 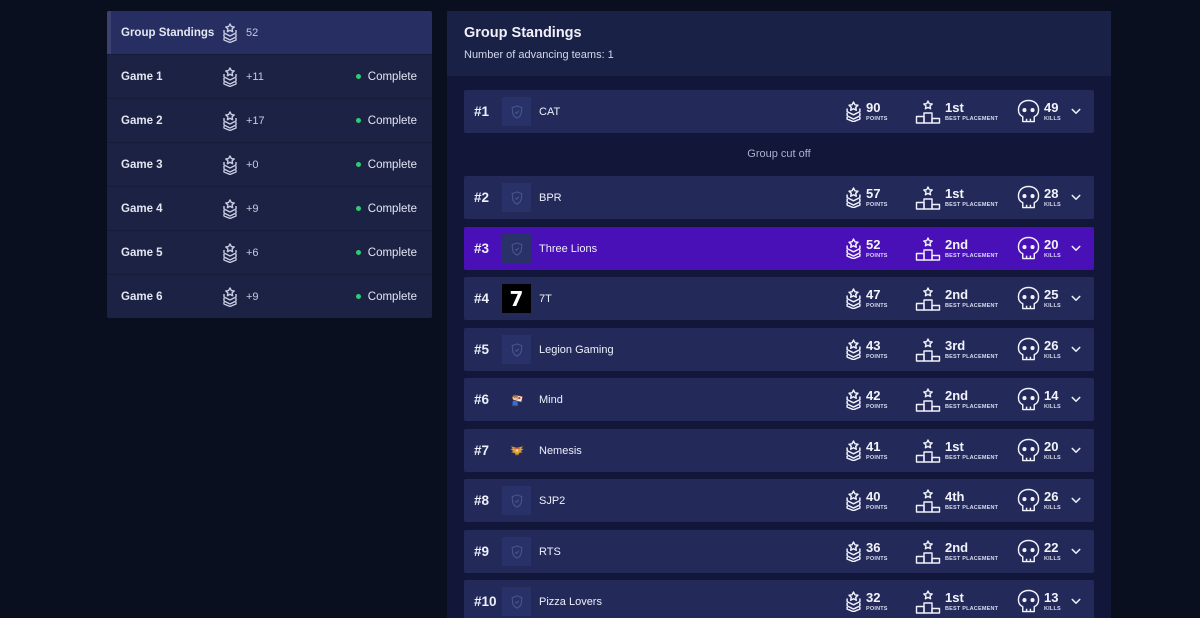 What do you see at coordinates (873, 294) in the screenshot?
I see `points-value: 47` at bounding box center [873, 294].